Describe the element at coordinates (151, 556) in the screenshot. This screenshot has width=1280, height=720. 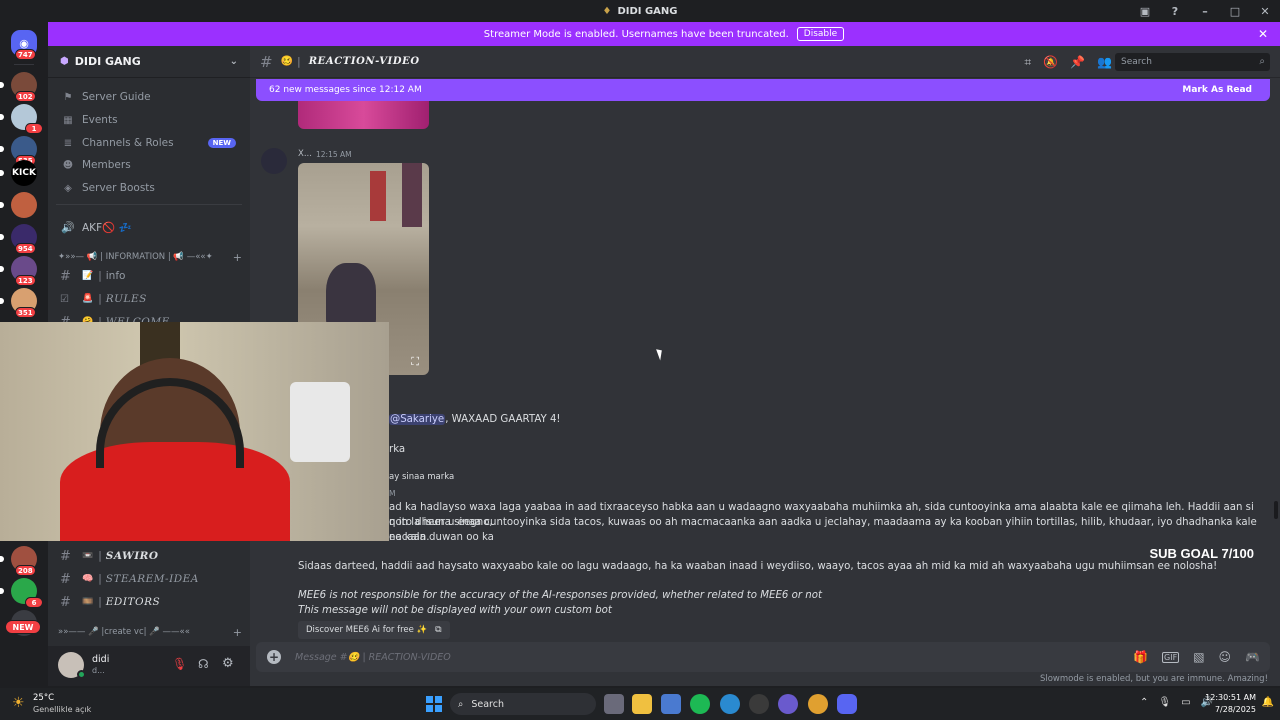
I see `channel-sawiro: # 📼 | SAWIRO` at that location.